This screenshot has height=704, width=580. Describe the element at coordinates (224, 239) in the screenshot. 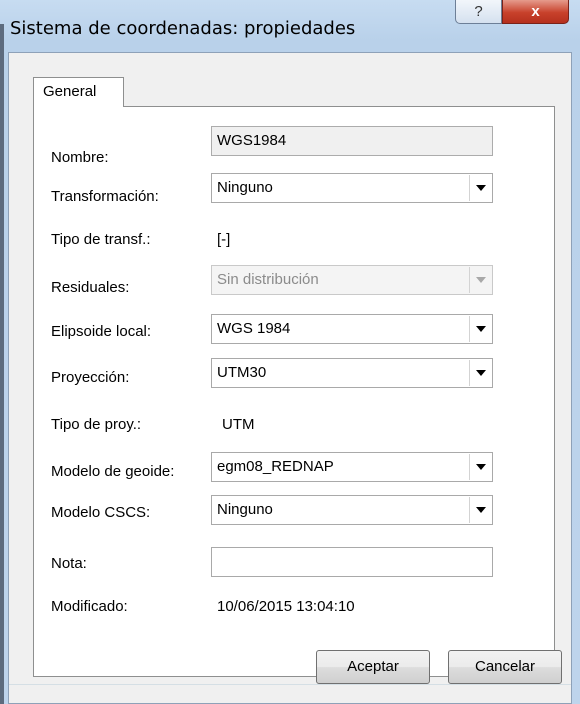

I see `tipo-transf-value: [-]` at that location.